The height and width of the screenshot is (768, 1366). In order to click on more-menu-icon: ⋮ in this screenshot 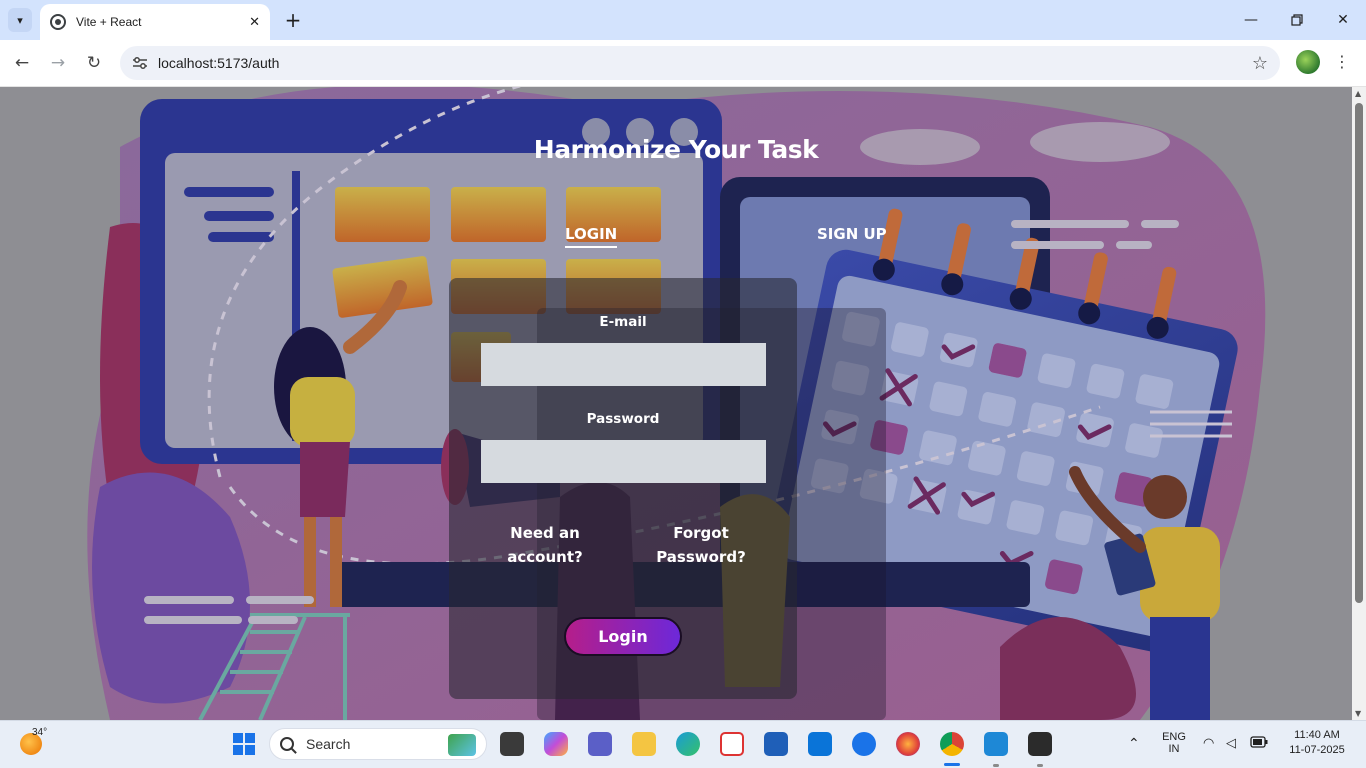, I will do `click(1342, 61)`.